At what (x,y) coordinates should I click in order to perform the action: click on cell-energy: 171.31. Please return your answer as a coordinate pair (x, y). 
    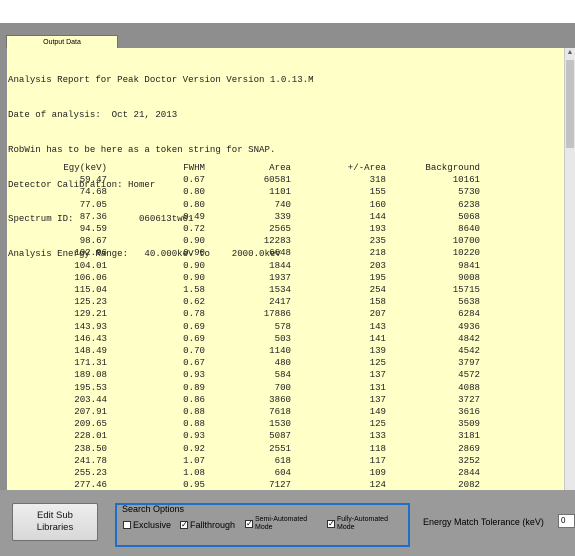
    Looking at the image, I should click on (90, 363).